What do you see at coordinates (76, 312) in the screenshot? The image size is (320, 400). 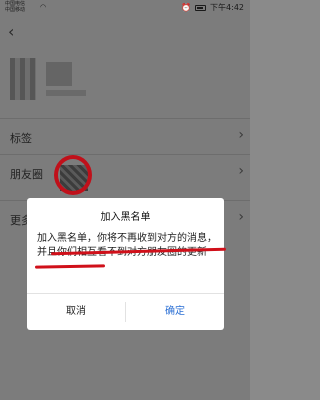 I see `cancel-button: 取消` at bounding box center [76, 312].